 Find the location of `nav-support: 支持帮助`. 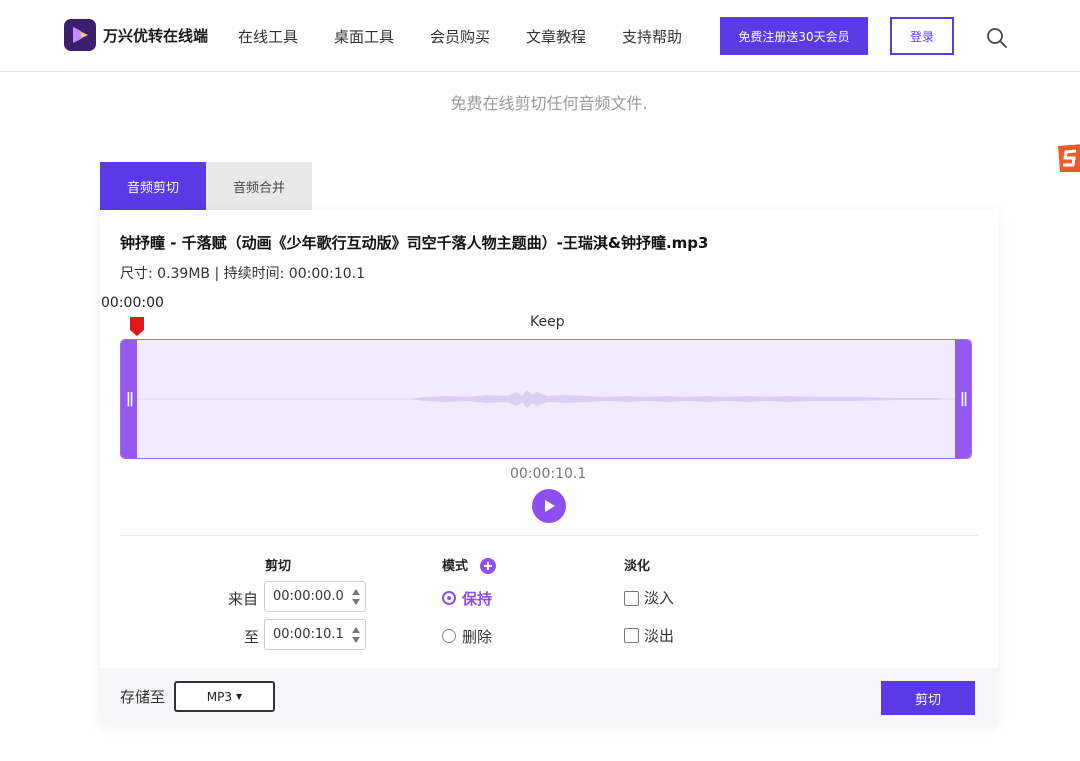

nav-support: 支持帮助 is located at coordinates (652, 36).